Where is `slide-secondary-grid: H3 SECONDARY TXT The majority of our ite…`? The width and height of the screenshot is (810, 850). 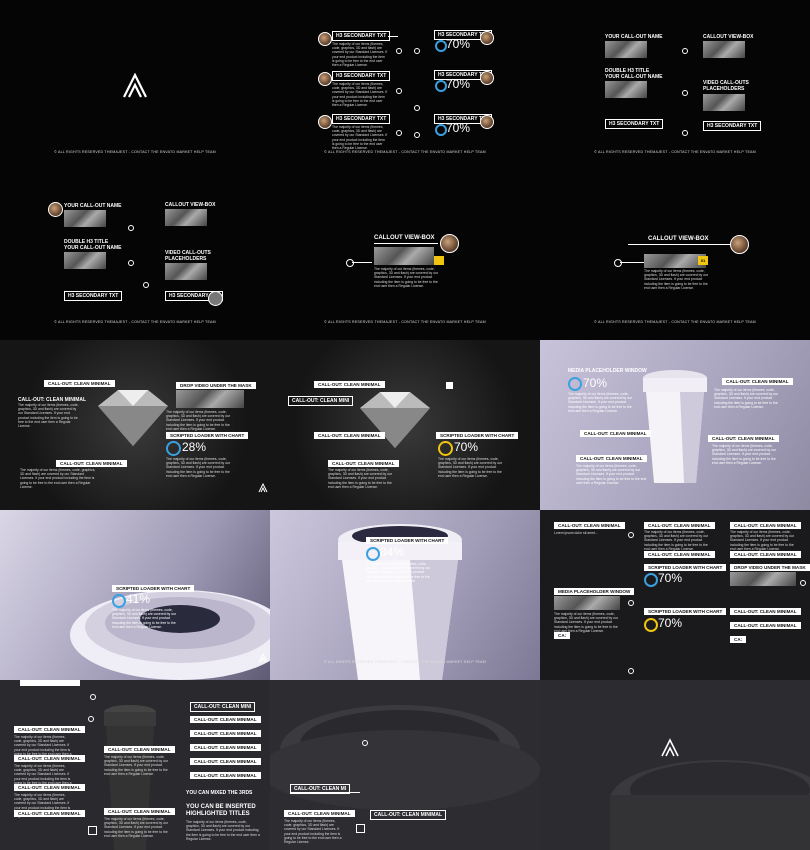 slide-secondary-grid: H3 SECONDARY TXT The majority of our ite… is located at coordinates (405, 85).